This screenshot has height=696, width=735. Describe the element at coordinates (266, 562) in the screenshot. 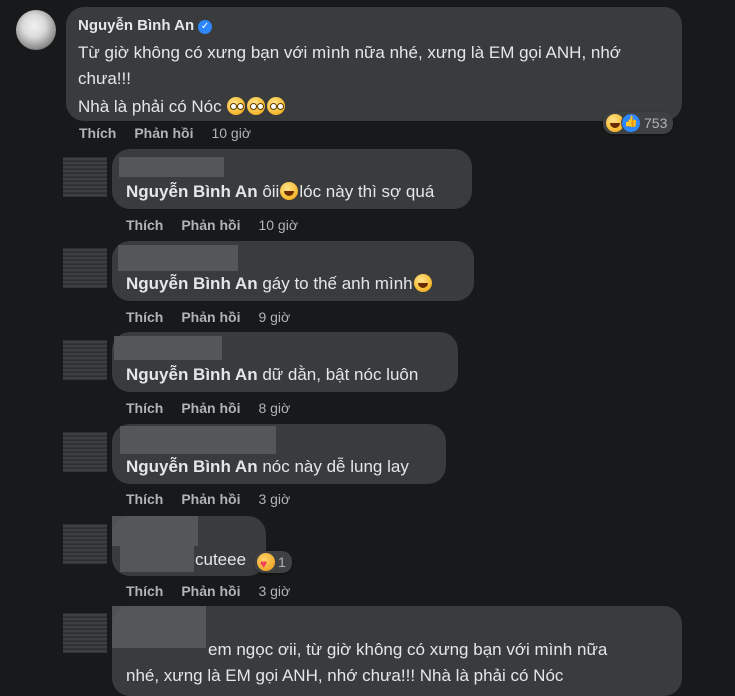

I see `care-reaction-icon` at that location.